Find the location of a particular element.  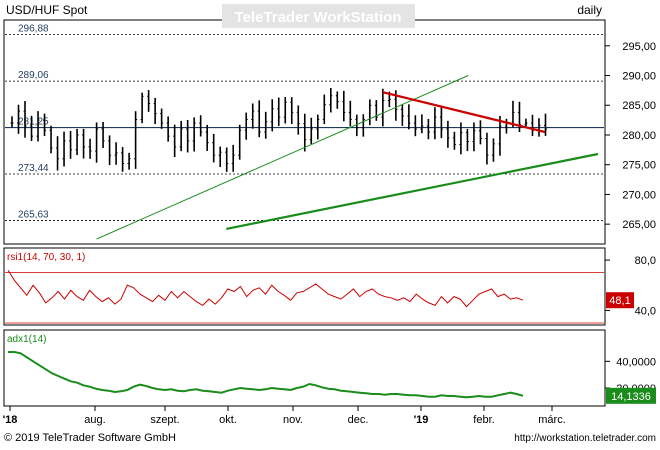

source-url: http://workstation.teletrader.com is located at coordinates (585, 438).